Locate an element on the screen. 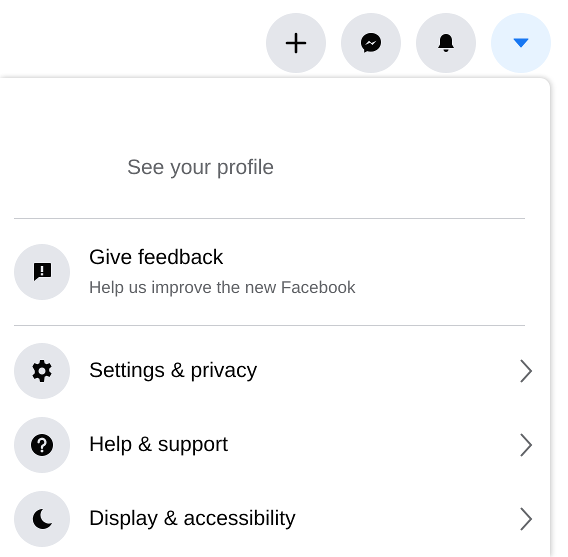 The width and height of the screenshot is (568, 557). profile-link: See your profile is located at coordinates (200, 168).